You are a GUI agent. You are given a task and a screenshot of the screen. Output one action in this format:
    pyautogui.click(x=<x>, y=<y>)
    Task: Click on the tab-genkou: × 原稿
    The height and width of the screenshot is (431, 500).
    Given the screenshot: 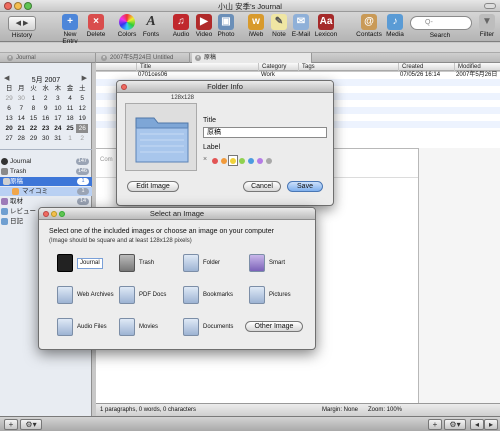 What is the action you would take?
    pyautogui.click(x=252, y=58)
    